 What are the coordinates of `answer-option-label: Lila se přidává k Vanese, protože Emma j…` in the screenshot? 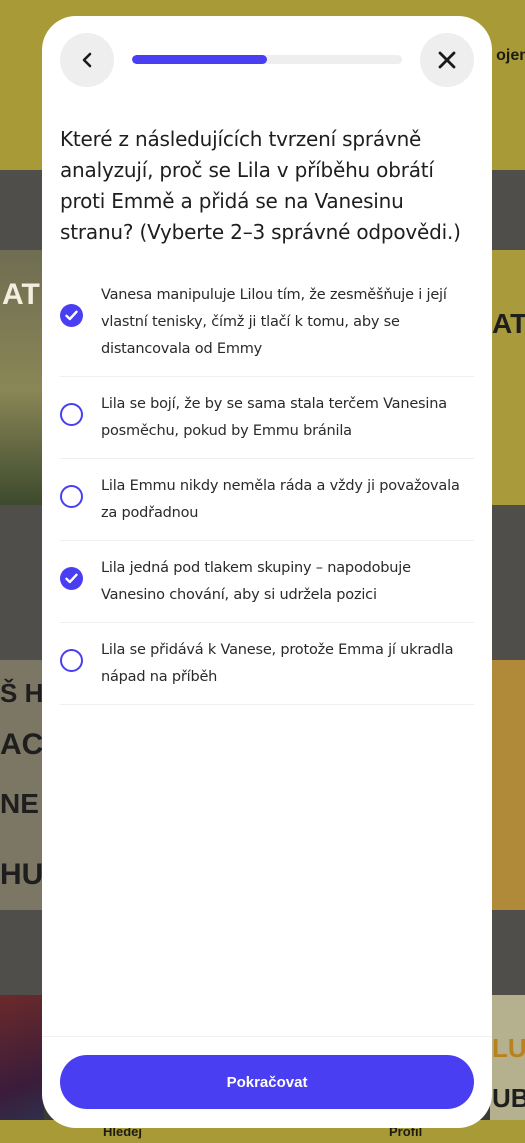 It's located at (277, 663).